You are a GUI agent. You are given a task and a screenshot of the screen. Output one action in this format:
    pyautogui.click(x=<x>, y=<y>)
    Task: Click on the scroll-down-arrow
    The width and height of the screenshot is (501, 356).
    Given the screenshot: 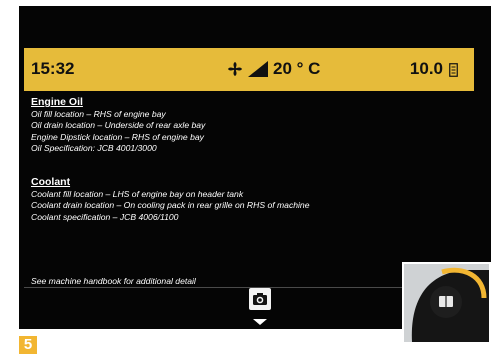 What is the action you would take?
    pyautogui.click(x=260, y=322)
    